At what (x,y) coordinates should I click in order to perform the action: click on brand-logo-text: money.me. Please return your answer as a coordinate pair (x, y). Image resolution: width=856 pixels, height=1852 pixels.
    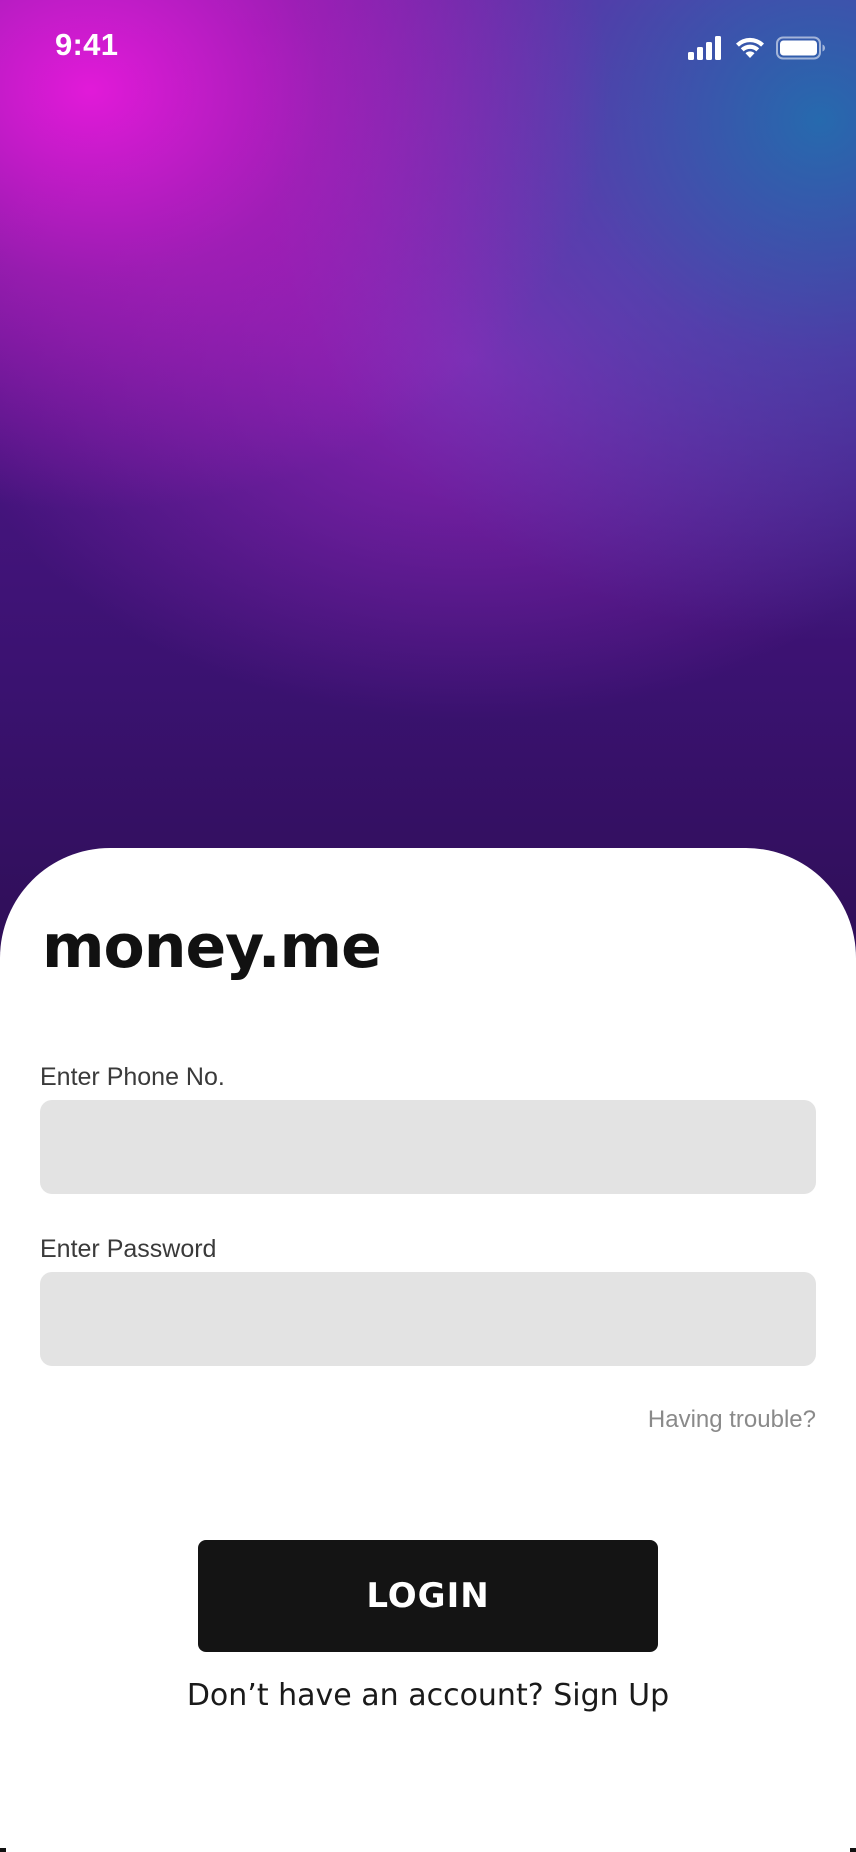
    Looking at the image, I should click on (212, 947).